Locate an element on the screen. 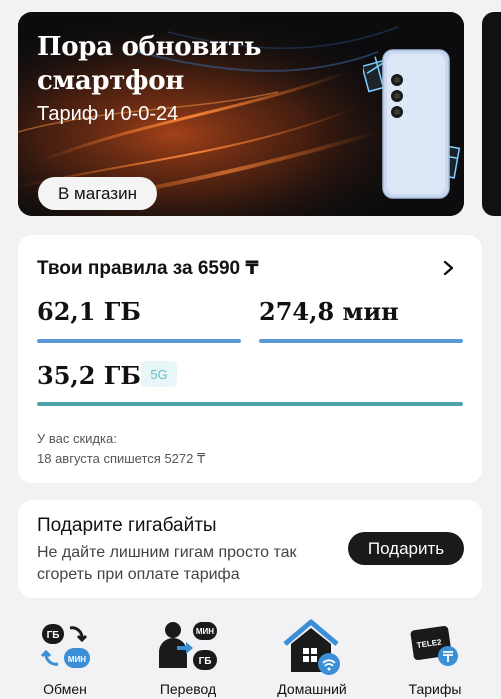 The image size is (501, 699). data-balance: 62,1 ГБ is located at coordinates (89, 311).